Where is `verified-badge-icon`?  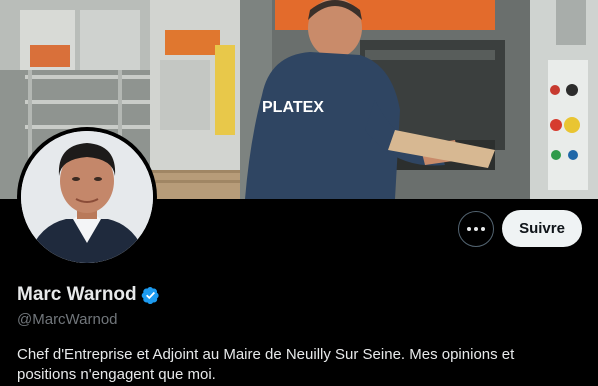
verified-badge-icon is located at coordinates (150, 295).